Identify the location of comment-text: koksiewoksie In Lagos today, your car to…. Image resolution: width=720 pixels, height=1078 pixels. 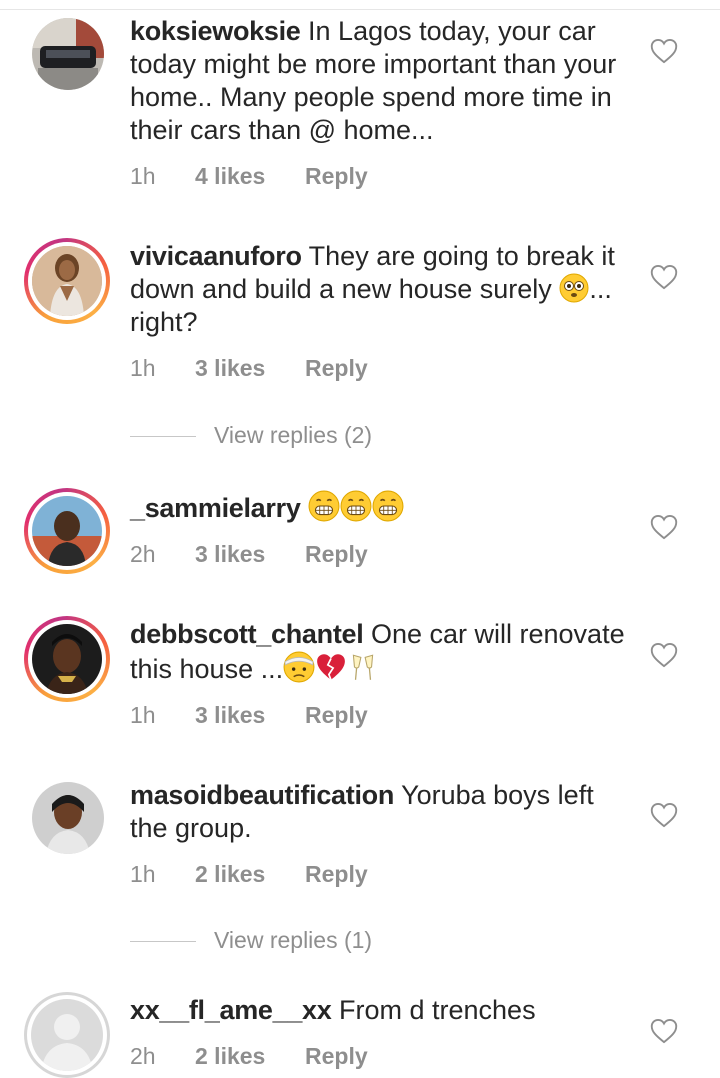
(380, 81).